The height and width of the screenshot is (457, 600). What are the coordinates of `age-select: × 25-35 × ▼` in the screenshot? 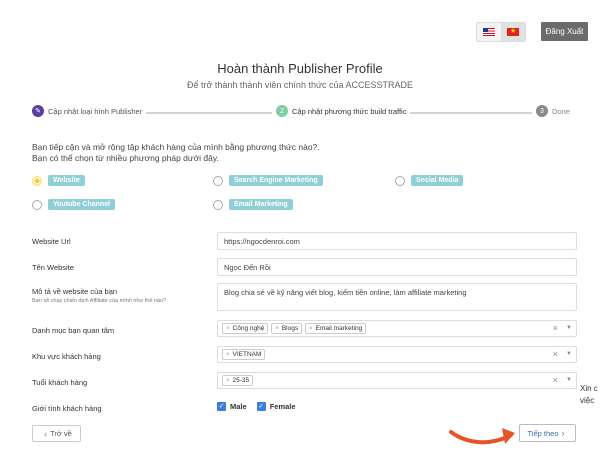 It's located at (397, 380).